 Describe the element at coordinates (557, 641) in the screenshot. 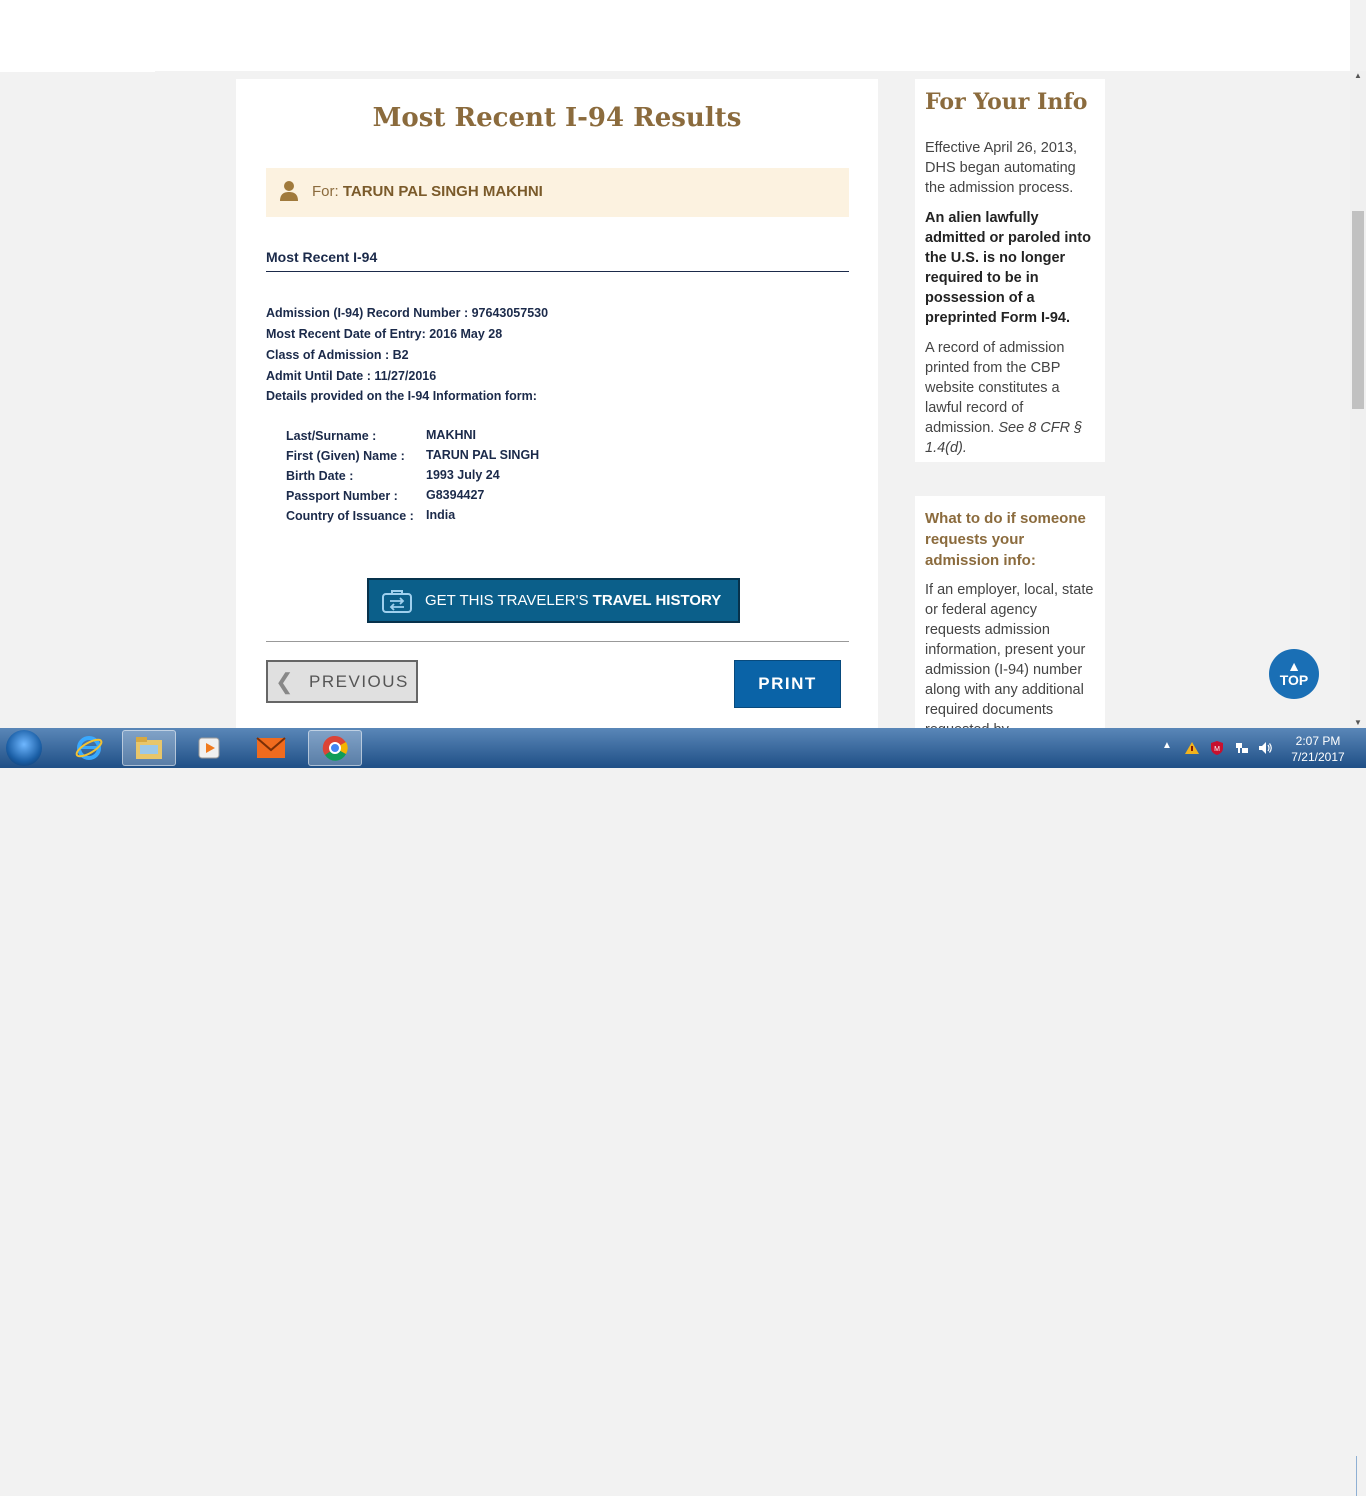

I see `bottom-divider` at that location.